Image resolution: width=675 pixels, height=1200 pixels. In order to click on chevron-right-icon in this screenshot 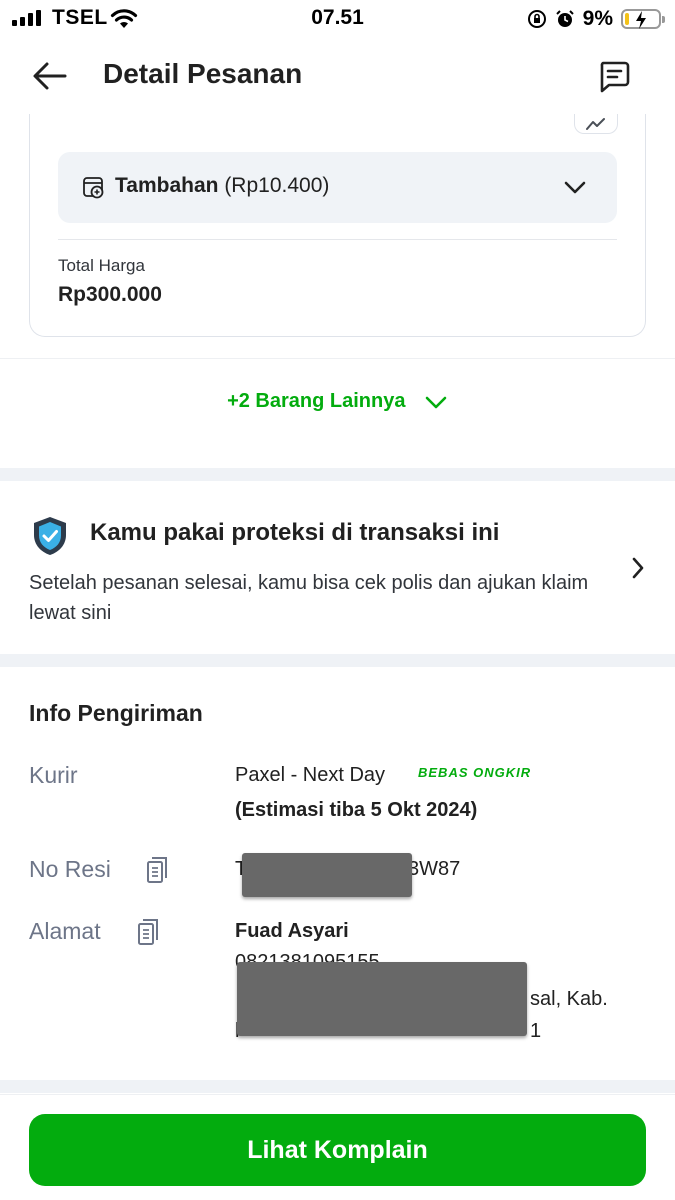, I will do `click(638, 568)`.